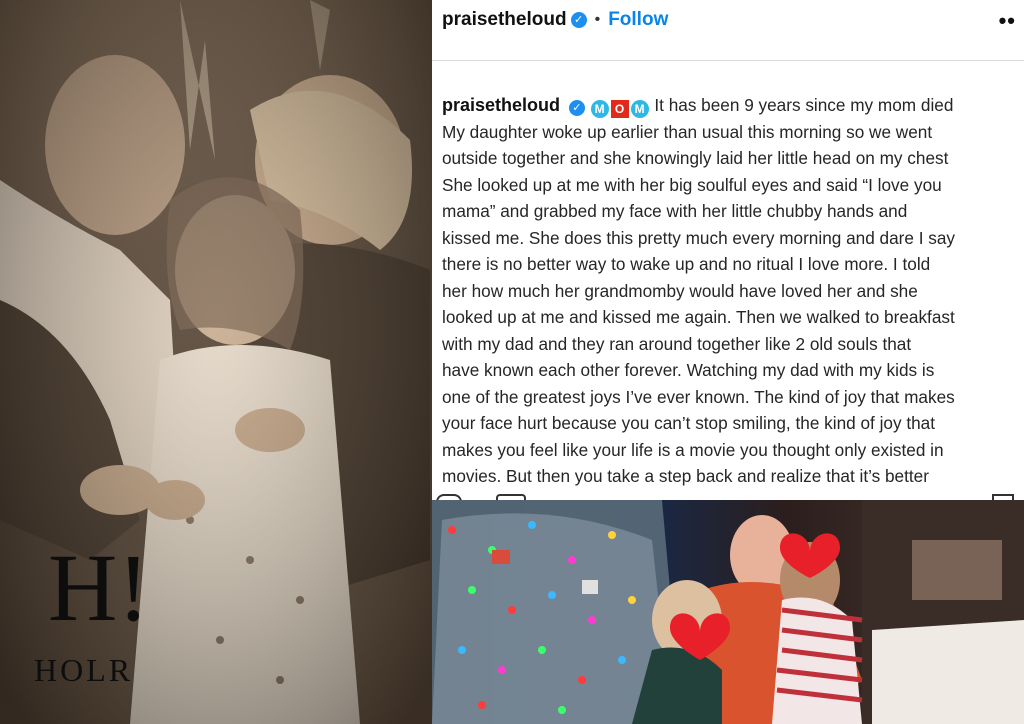 The width and height of the screenshot is (1024, 724). I want to click on post-header: praisetheloud ✓ • Follow, so click(728, 20).